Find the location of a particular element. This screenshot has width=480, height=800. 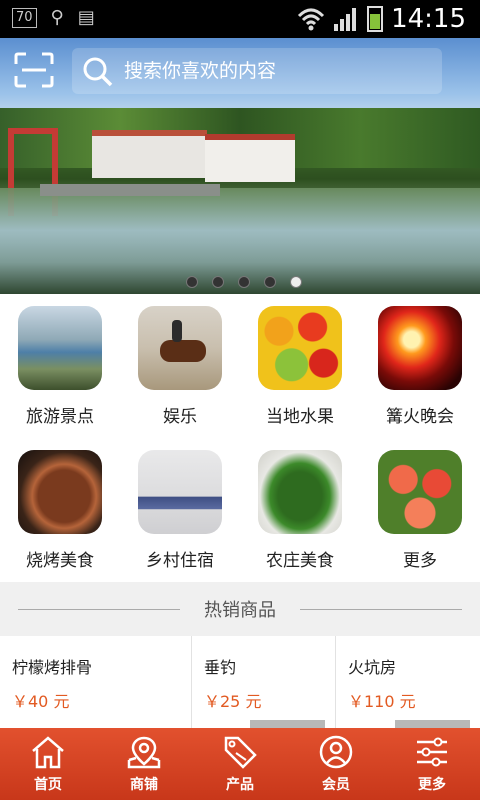

carousel-indicator is located at coordinates (244, 282).